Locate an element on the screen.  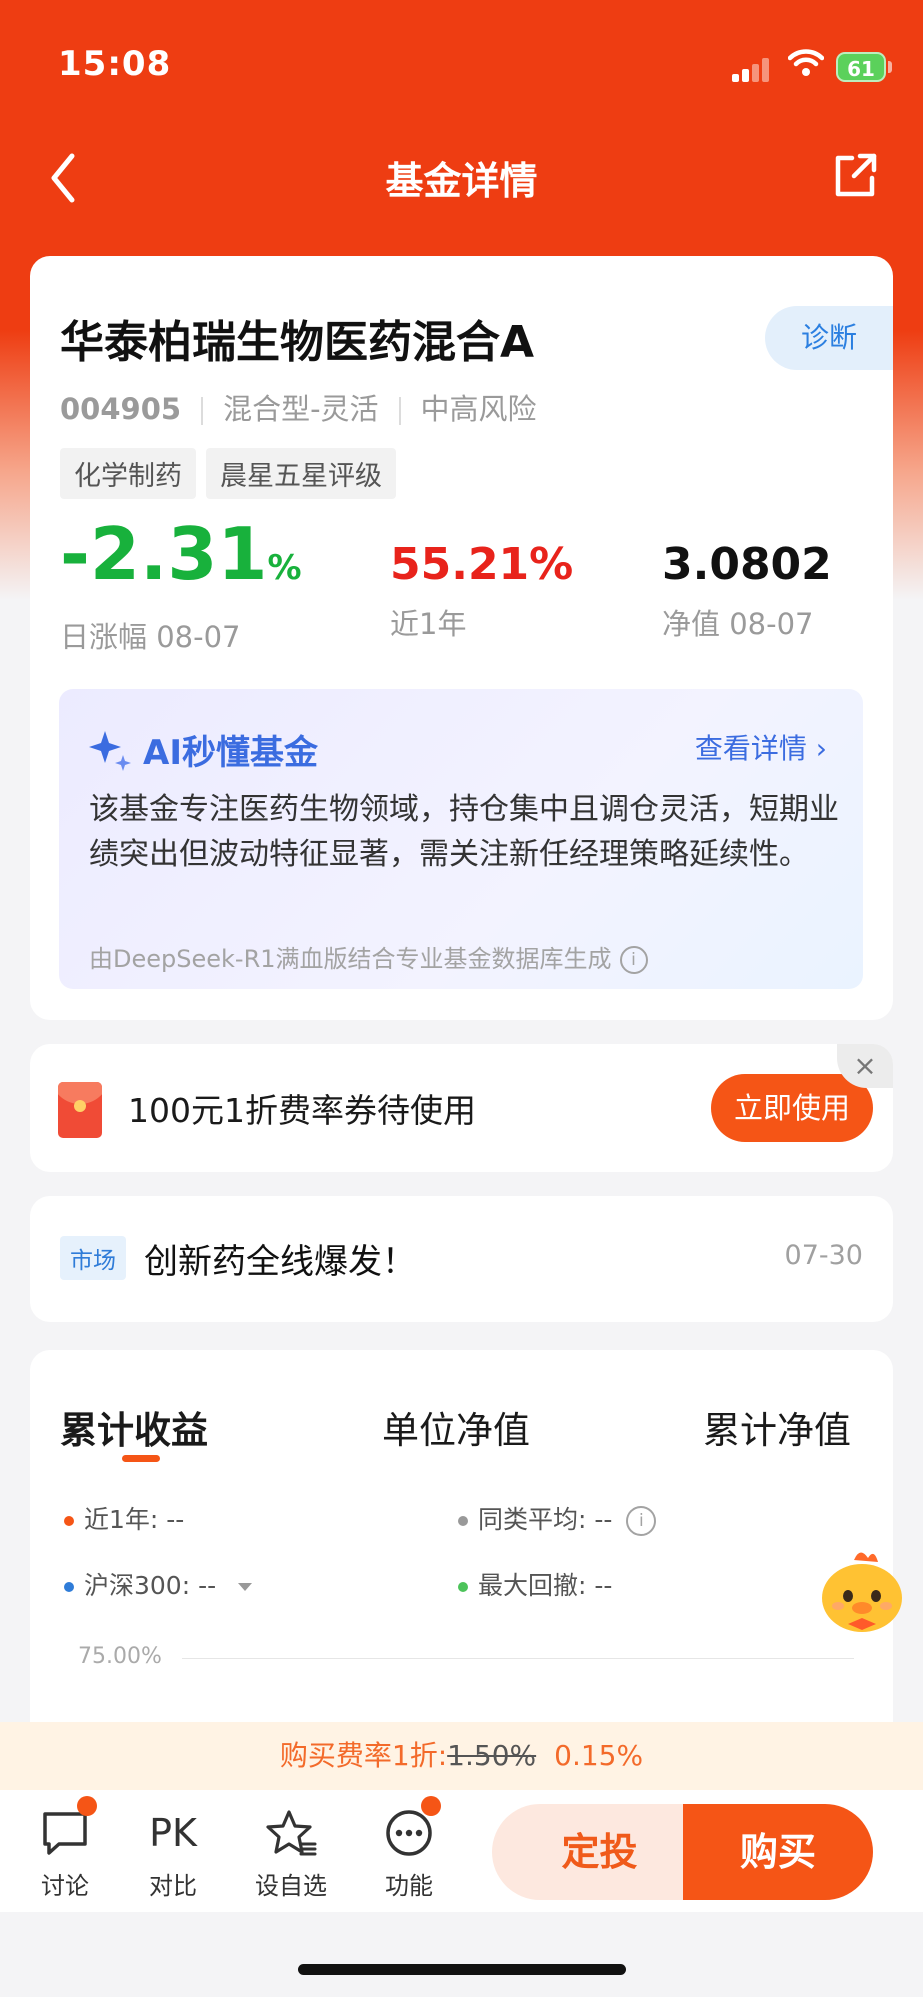
legend-hs300-label: 沪深300: -- is located at coordinates (150, 1585).